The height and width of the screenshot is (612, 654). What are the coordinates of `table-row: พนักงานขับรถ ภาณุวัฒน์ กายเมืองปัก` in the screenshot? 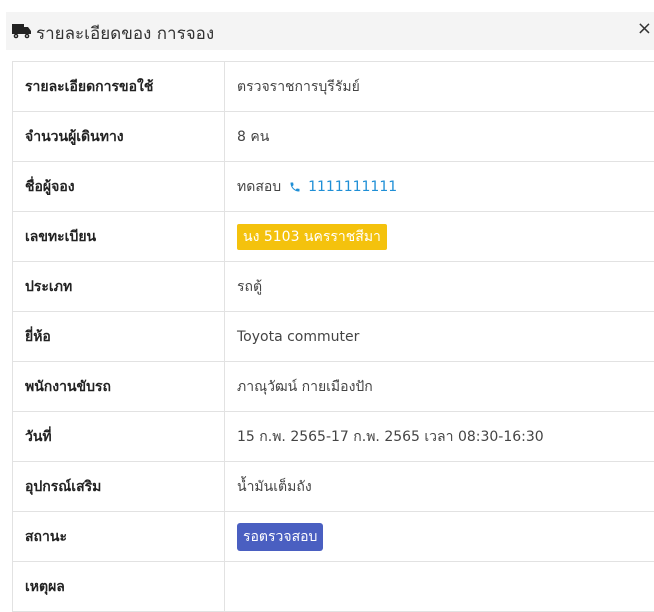 It's located at (333, 387).